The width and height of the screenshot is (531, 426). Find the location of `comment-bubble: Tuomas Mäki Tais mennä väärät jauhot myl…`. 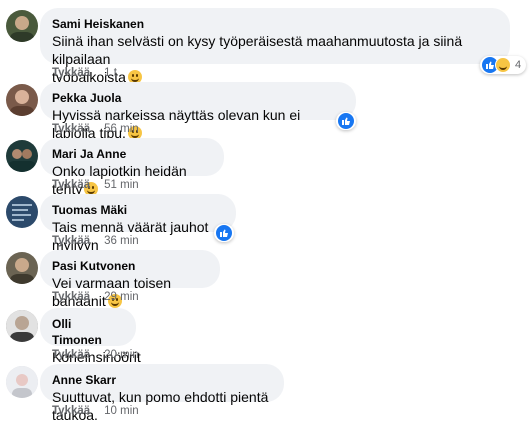

comment-bubble: Tuomas Mäki Tais mennä väärät jauhot myl… is located at coordinates (138, 223).